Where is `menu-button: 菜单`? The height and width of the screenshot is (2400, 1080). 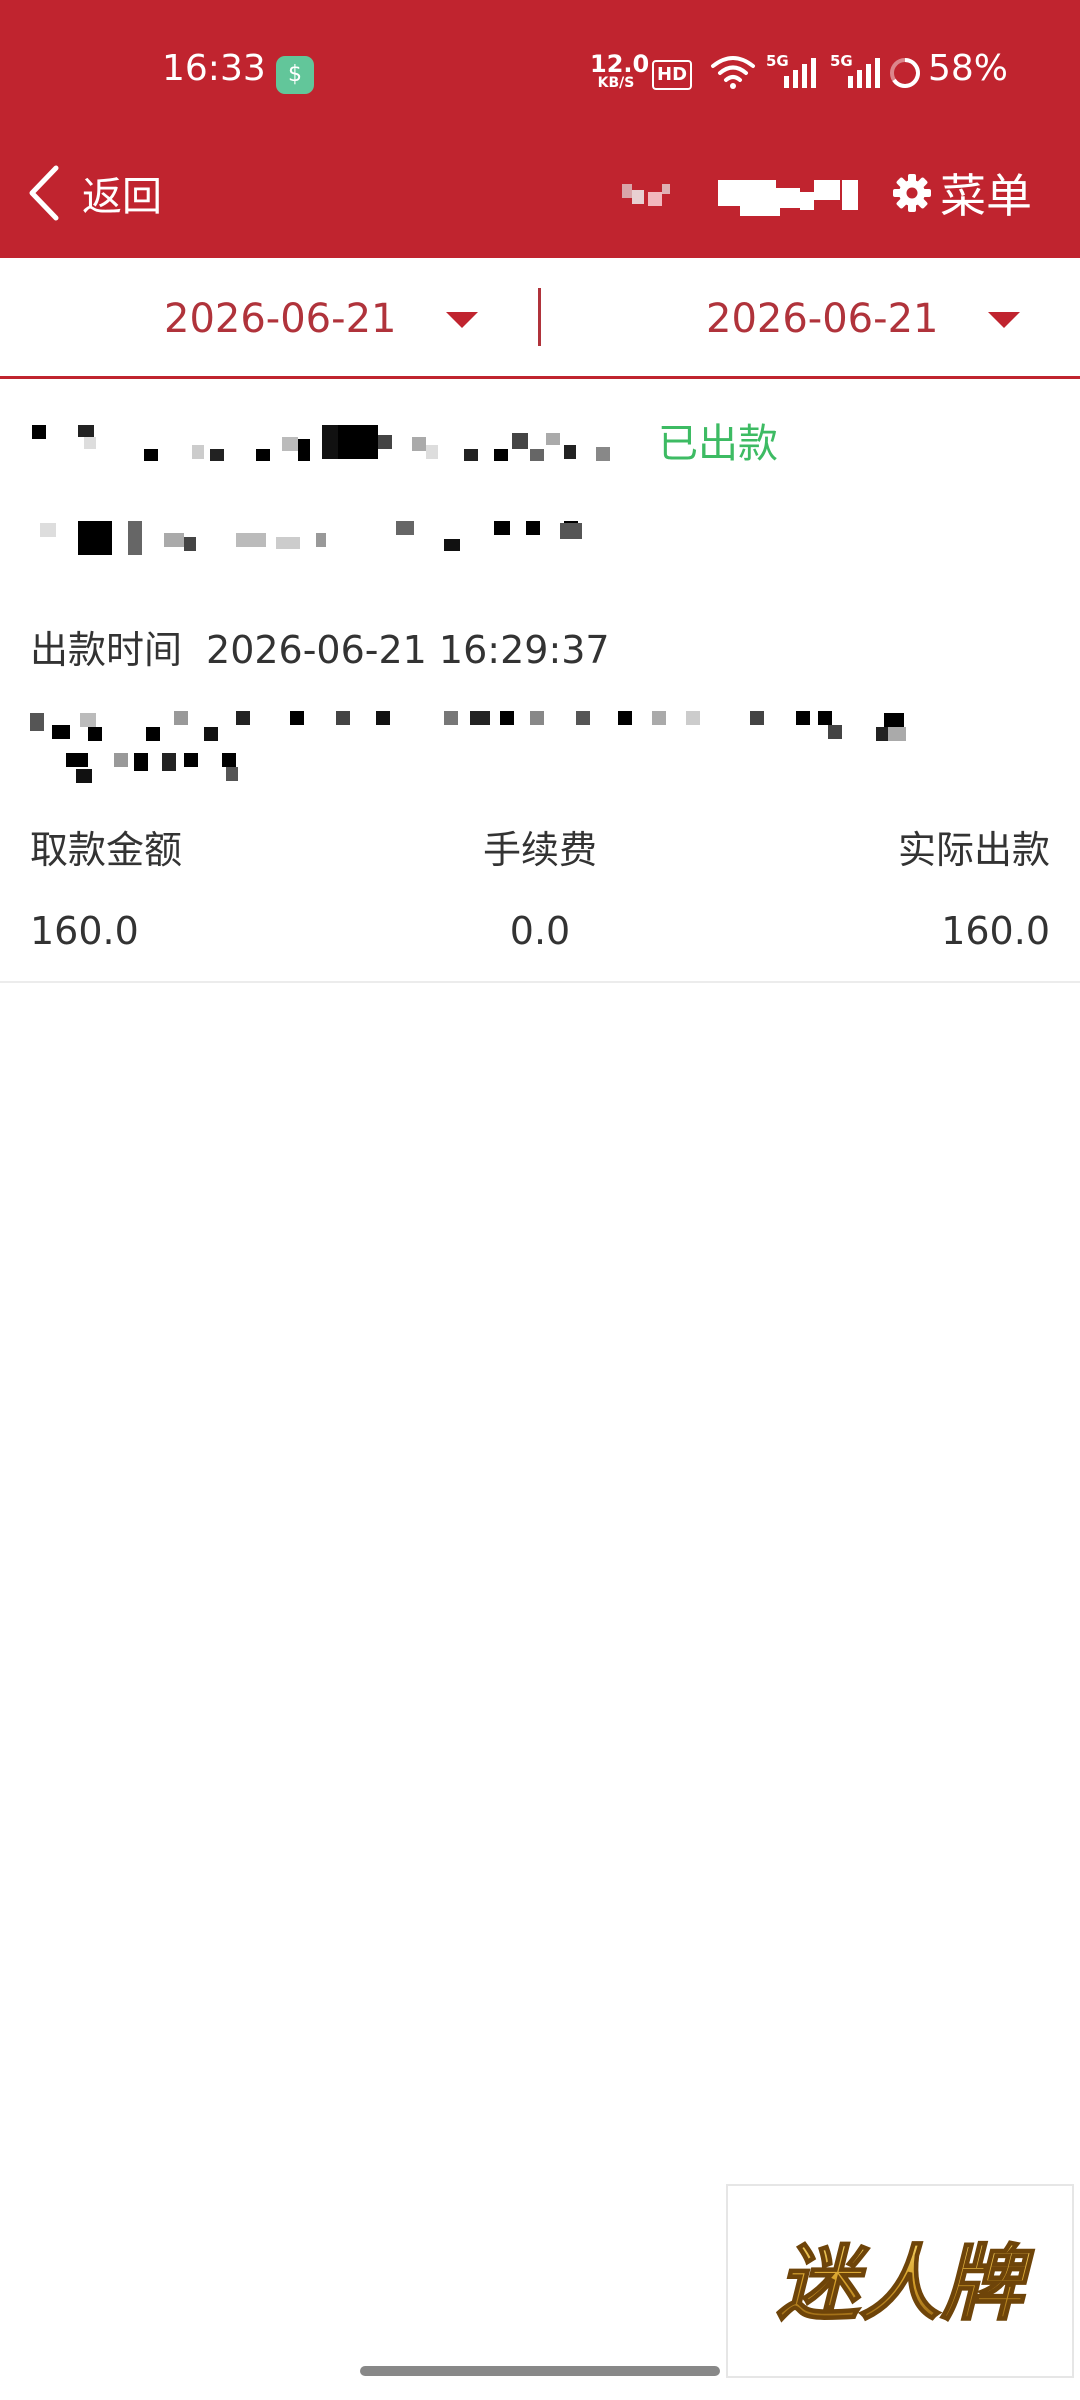
menu-button: 菜单 is located at coordinates (962, 193).